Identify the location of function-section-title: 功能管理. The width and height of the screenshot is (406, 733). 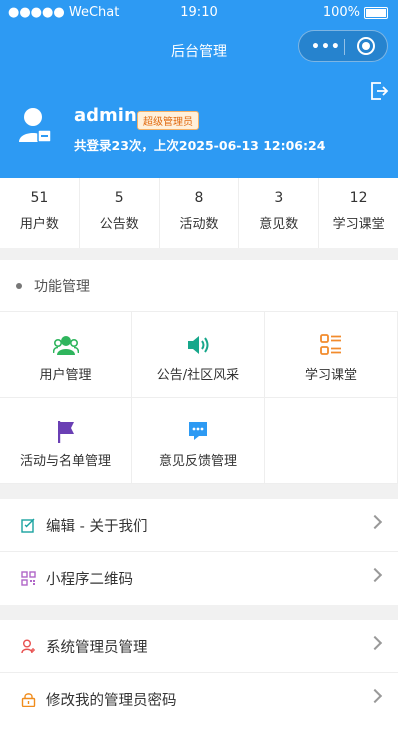
(62, 286).